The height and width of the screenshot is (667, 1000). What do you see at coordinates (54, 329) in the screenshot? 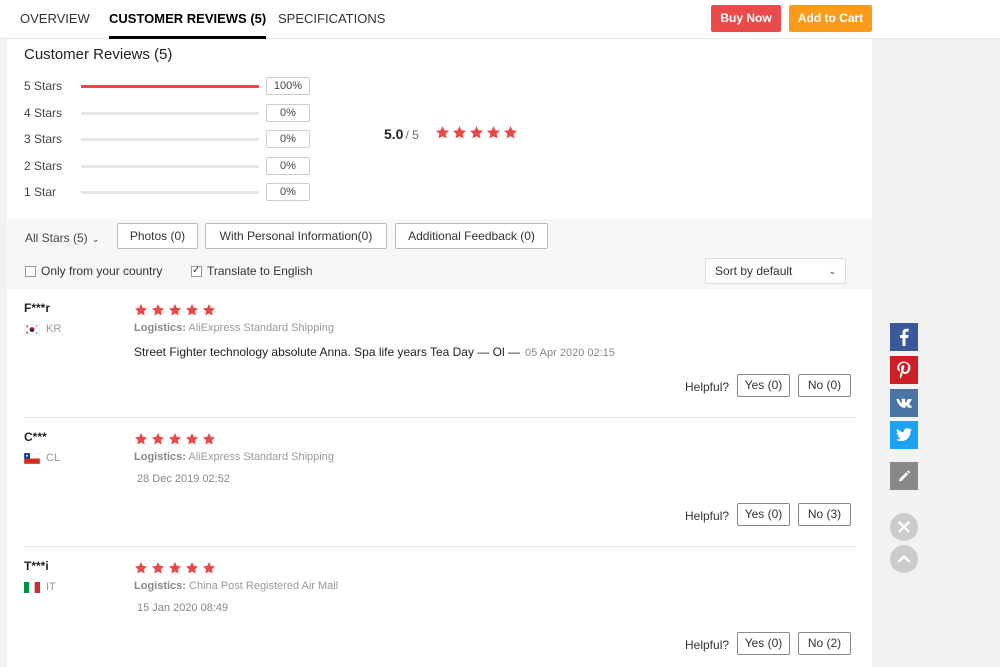
I see `reviewer-country: KR` at bounding box center [54, 329].